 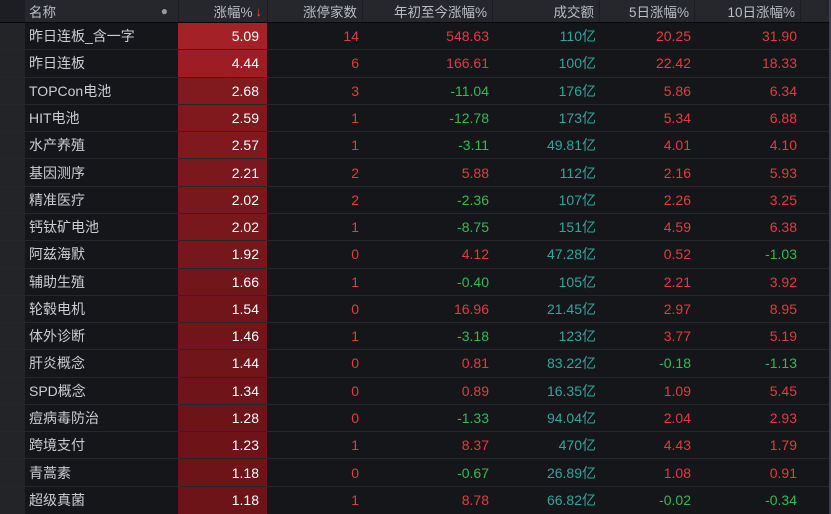 I want to click on ytd-change-pct: 548.63, so click(x=467, y=36).